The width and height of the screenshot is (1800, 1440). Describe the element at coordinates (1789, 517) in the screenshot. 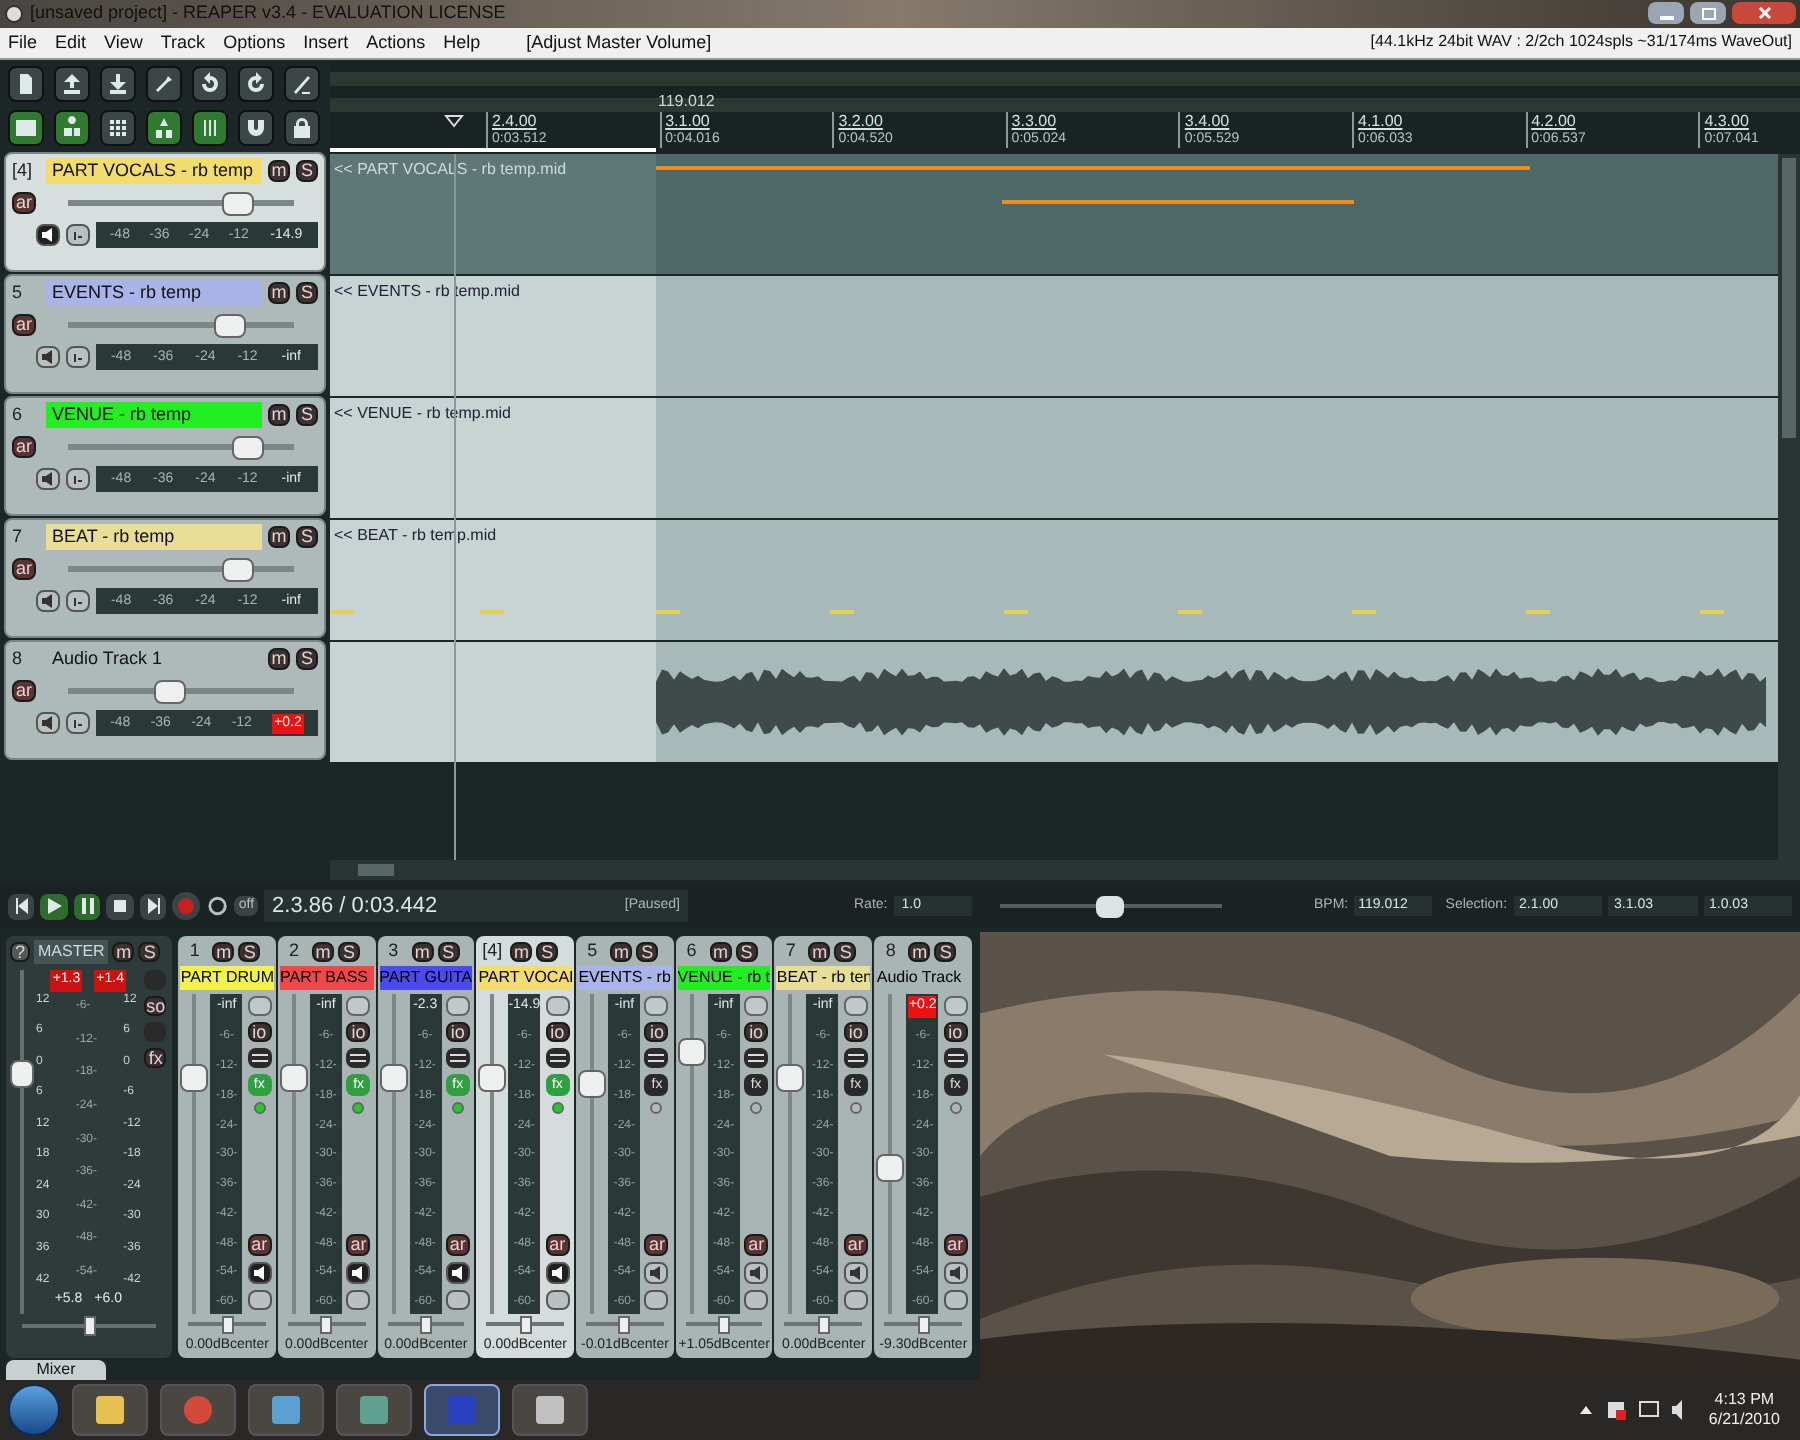

I see `vertical-scrollbar` at that location.